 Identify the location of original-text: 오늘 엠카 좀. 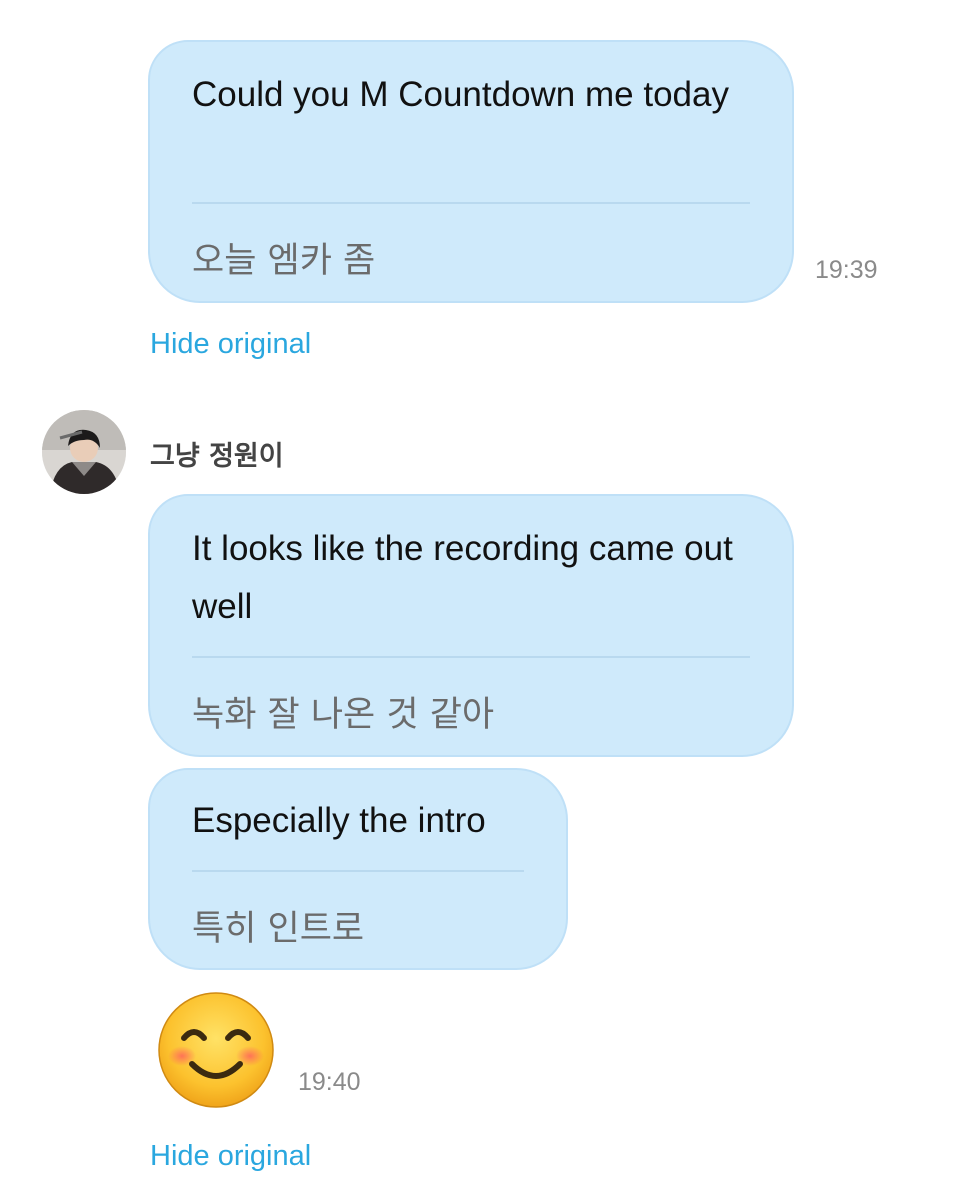
(284, 261).